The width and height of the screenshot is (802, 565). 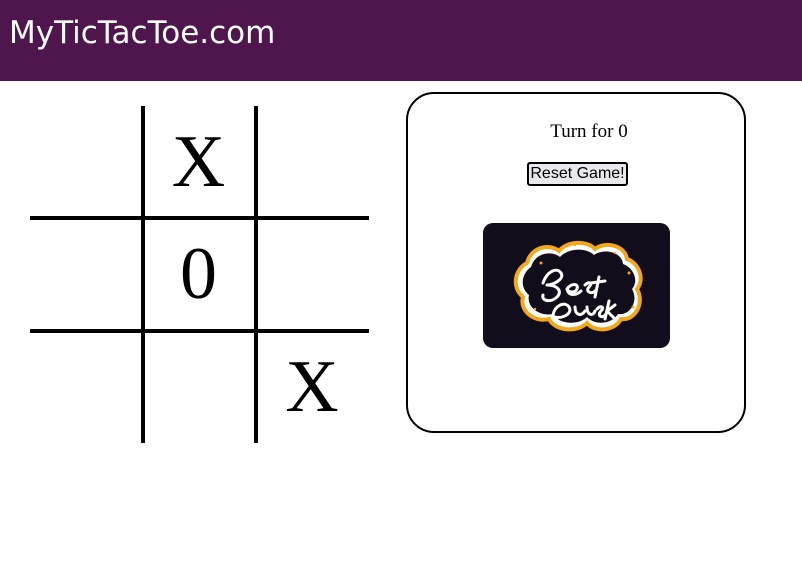 What do you see at coordinates (401, 40) in the screenshot?
I see `header-bar: MyTicTacToe.com` at bounding box center [401, 40].